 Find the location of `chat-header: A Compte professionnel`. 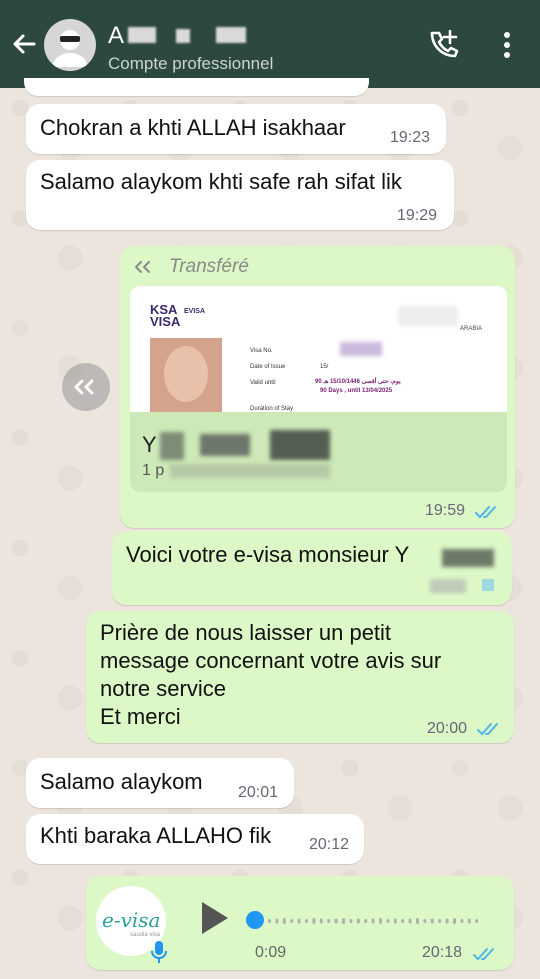

chat-header: A Compte professionnel is located at coordinates (270, 44).